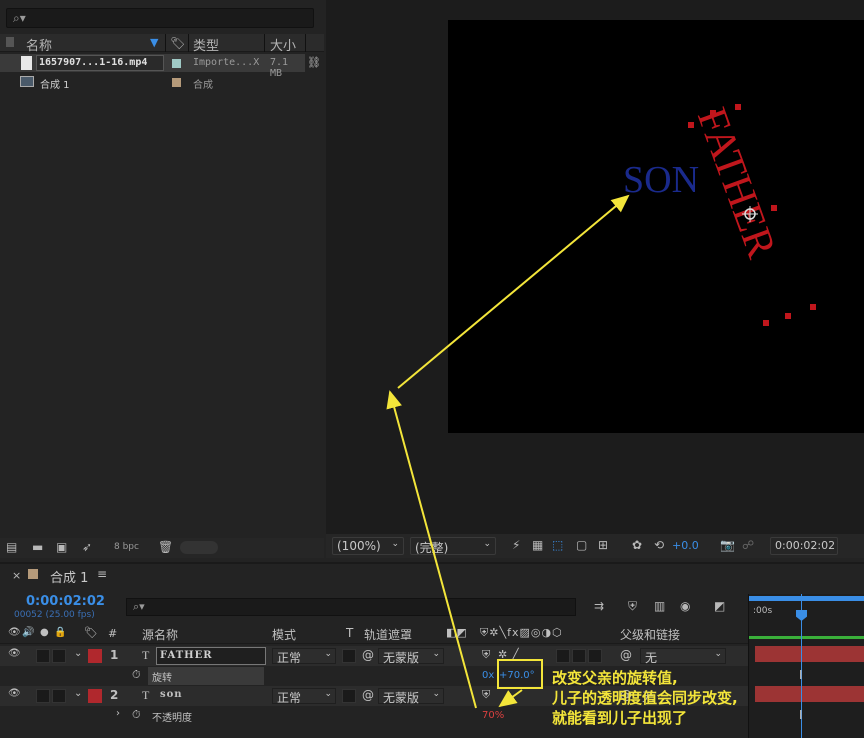 Image resolution: width=864 pixels, height=738 pixels. I want to click on arrow-from-opacity, so click(431, 549).